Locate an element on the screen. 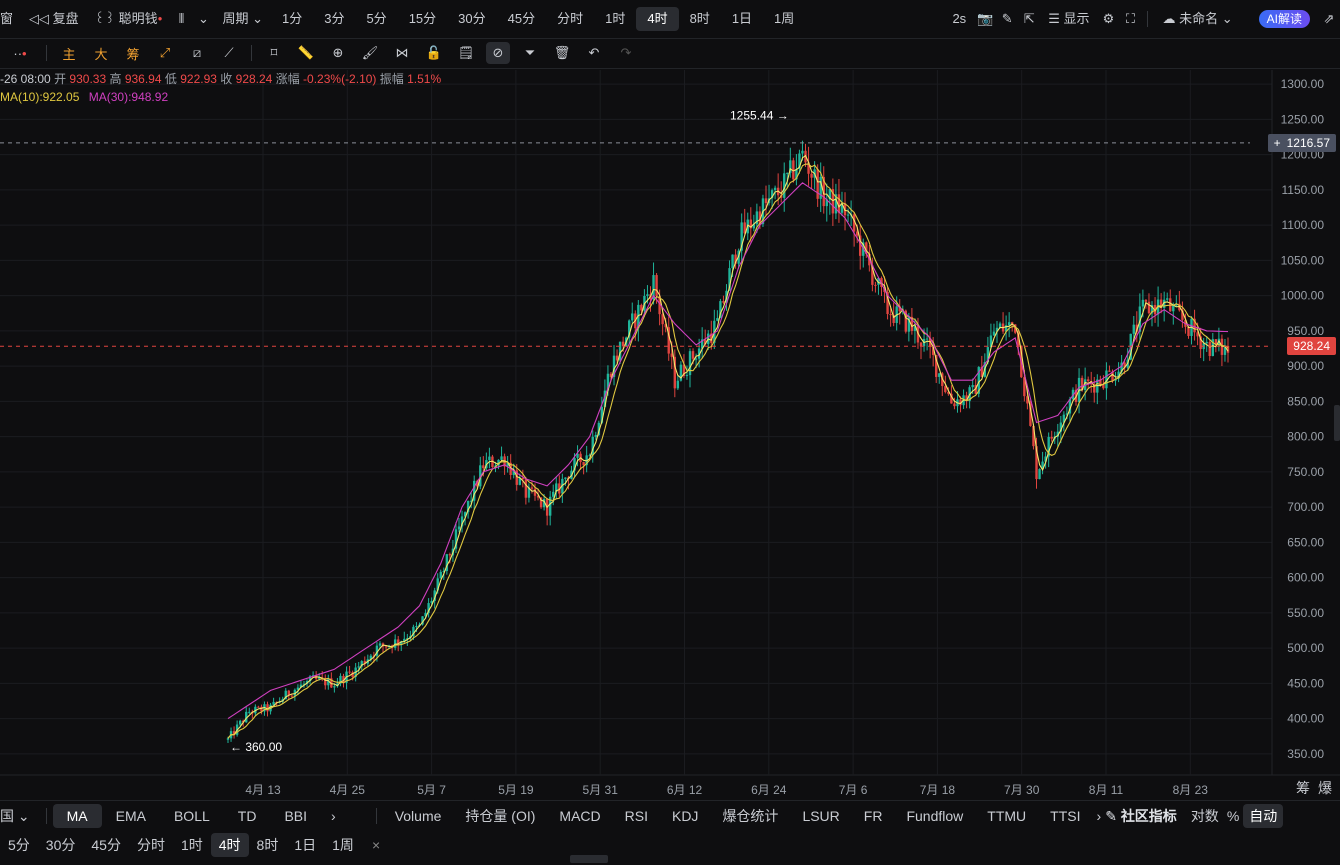  main-indicator-tab-1: EMA is located at coordinates (131, 816).